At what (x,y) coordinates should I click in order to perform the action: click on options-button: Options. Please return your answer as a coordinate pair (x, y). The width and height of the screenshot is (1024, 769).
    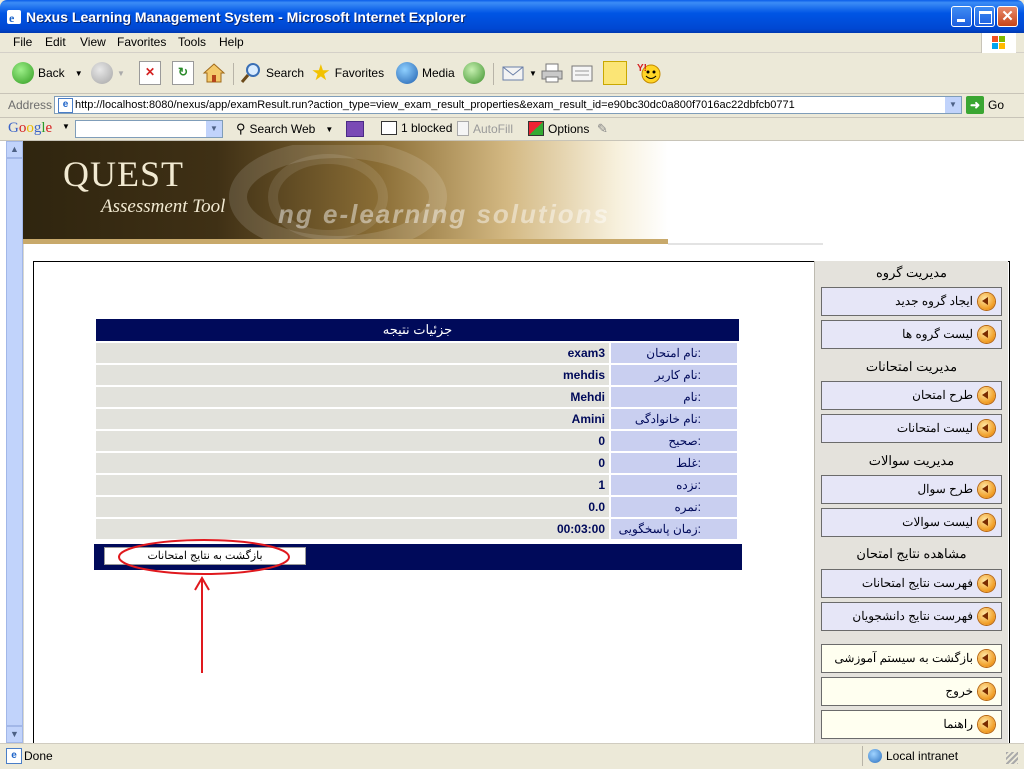
    Looking at the image, I should click on (558, 128).